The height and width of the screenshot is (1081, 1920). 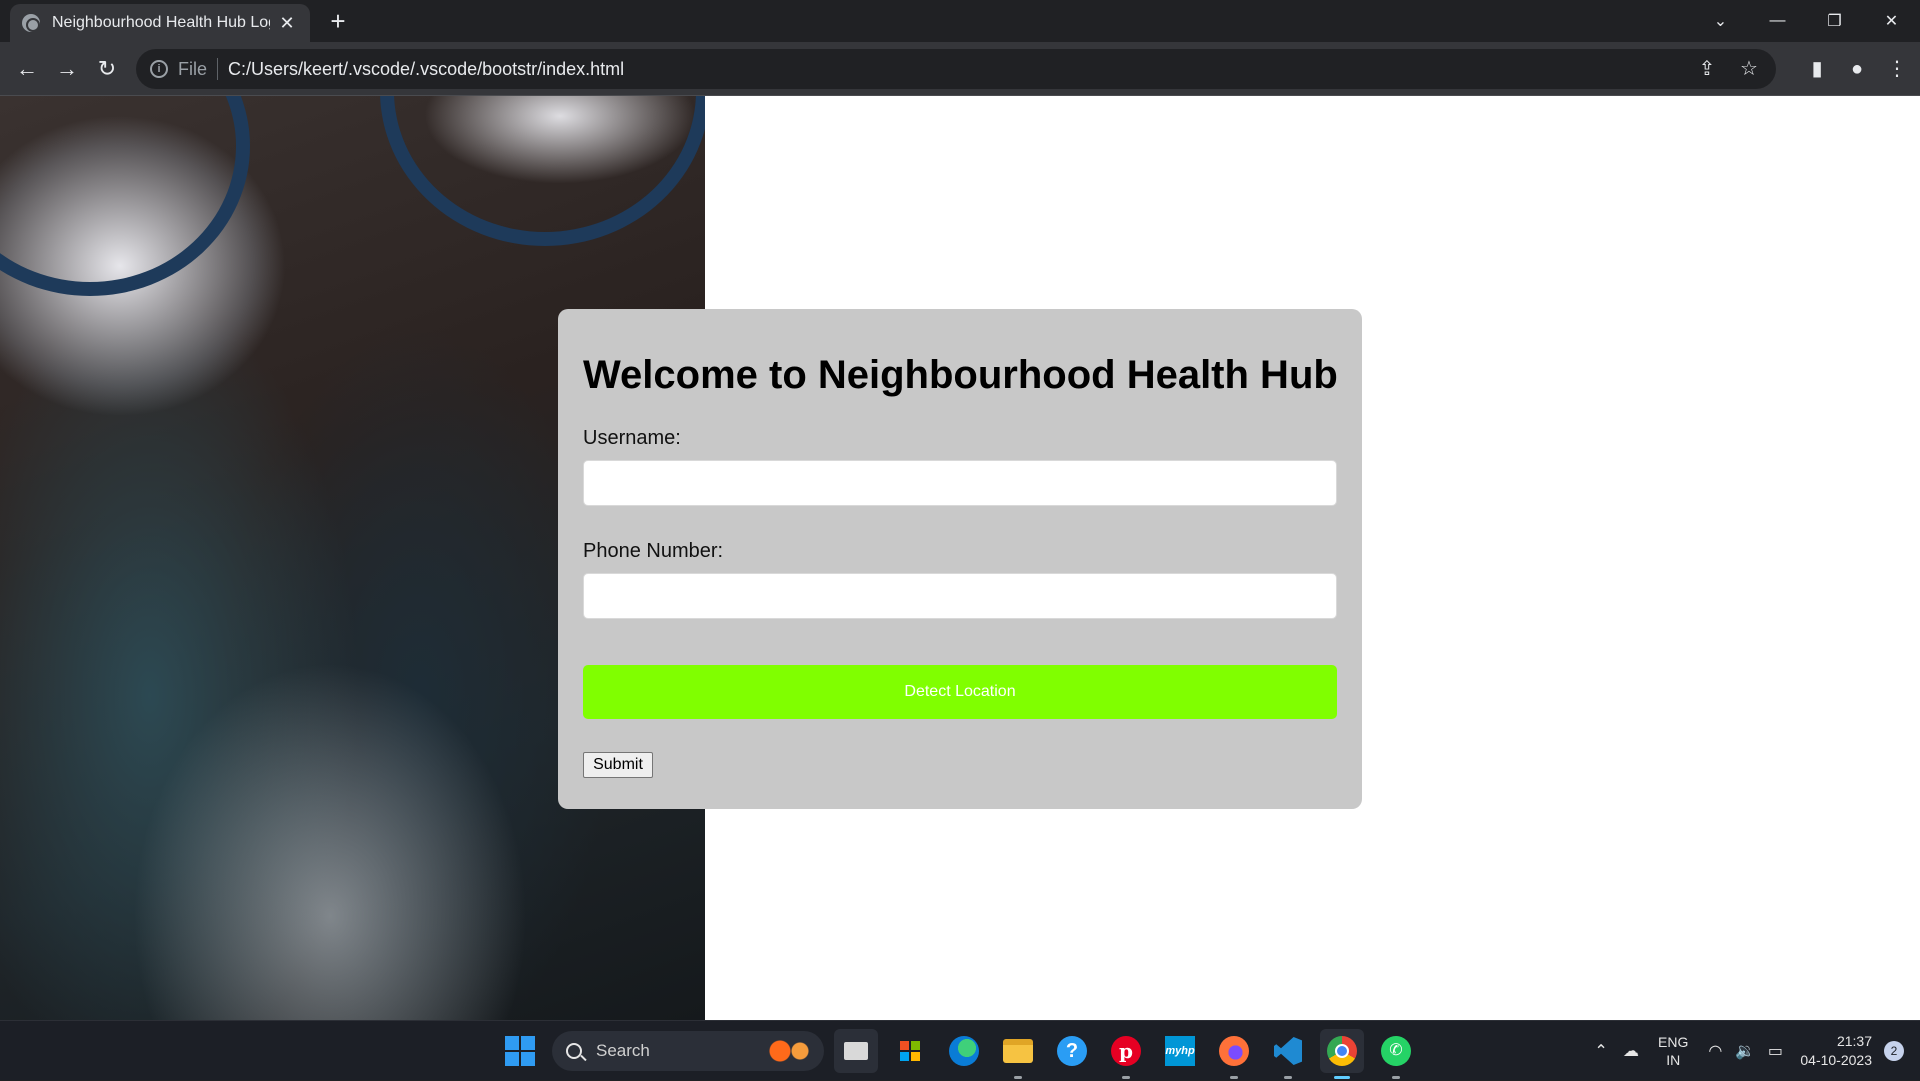 What do you see at coordinates (1396, 1054) in the screenshot?
I see `whatsapp-icon: ✆` at bounding box center [1396, 1054].